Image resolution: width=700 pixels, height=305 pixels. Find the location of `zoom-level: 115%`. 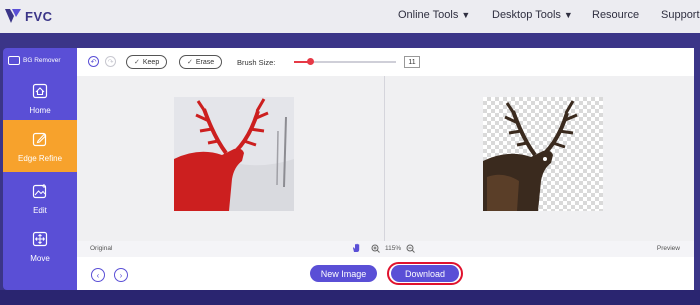

zoom-level: 115% is located at coordinates (393, 248).